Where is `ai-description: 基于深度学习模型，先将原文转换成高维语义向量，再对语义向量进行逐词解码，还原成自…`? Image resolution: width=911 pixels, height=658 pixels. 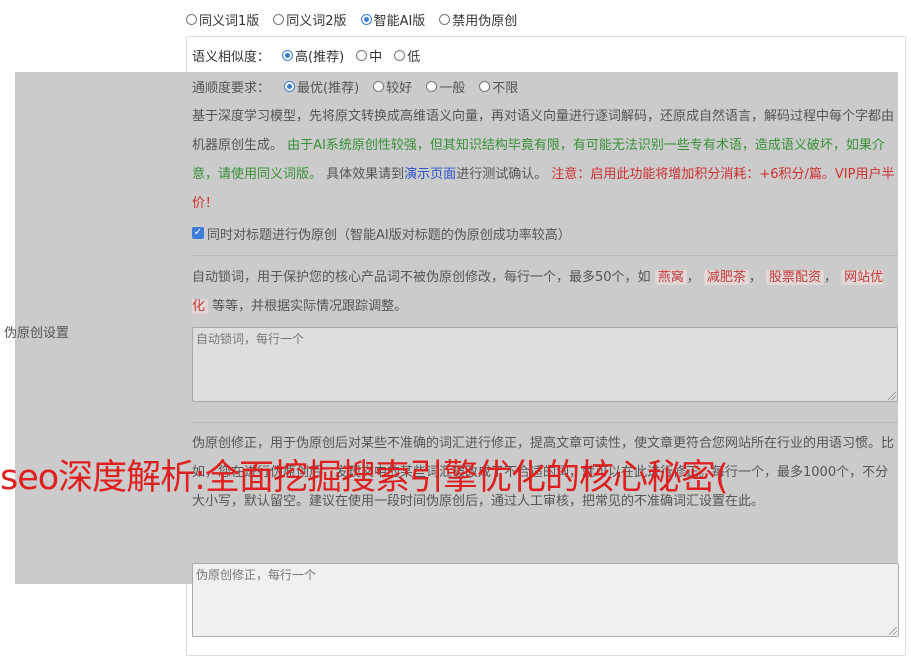
ai-description: 基于深度学习模型，先将原文转换成高维语义向量，再对语义向量进行逐词解码，还原成自… is located at coordinates (543, 160).